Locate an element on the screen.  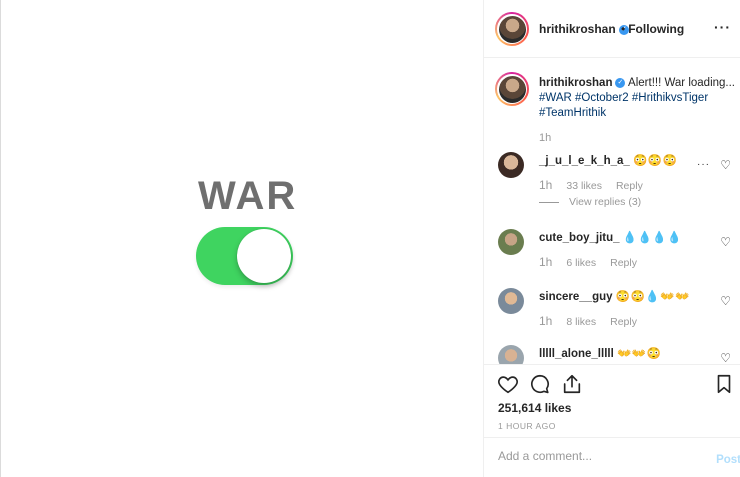
caption-avatar is located at coordinates (512, 89).